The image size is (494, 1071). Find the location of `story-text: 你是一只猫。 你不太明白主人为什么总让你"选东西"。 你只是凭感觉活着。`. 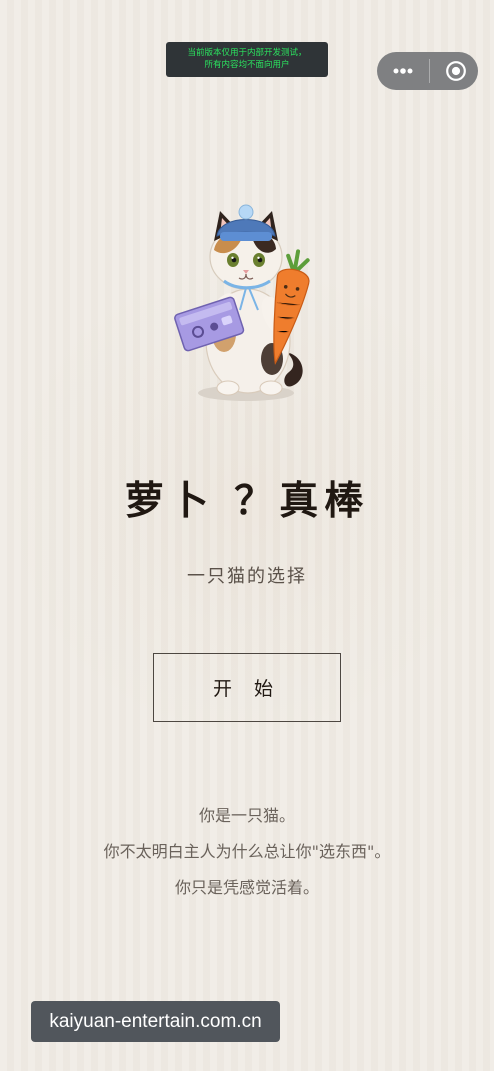

story-text: 你是一只猫。 你不太明白主人为什么总让你"选东西"。 你只是凭感觉活着。 is located at coordinates (247, 852).